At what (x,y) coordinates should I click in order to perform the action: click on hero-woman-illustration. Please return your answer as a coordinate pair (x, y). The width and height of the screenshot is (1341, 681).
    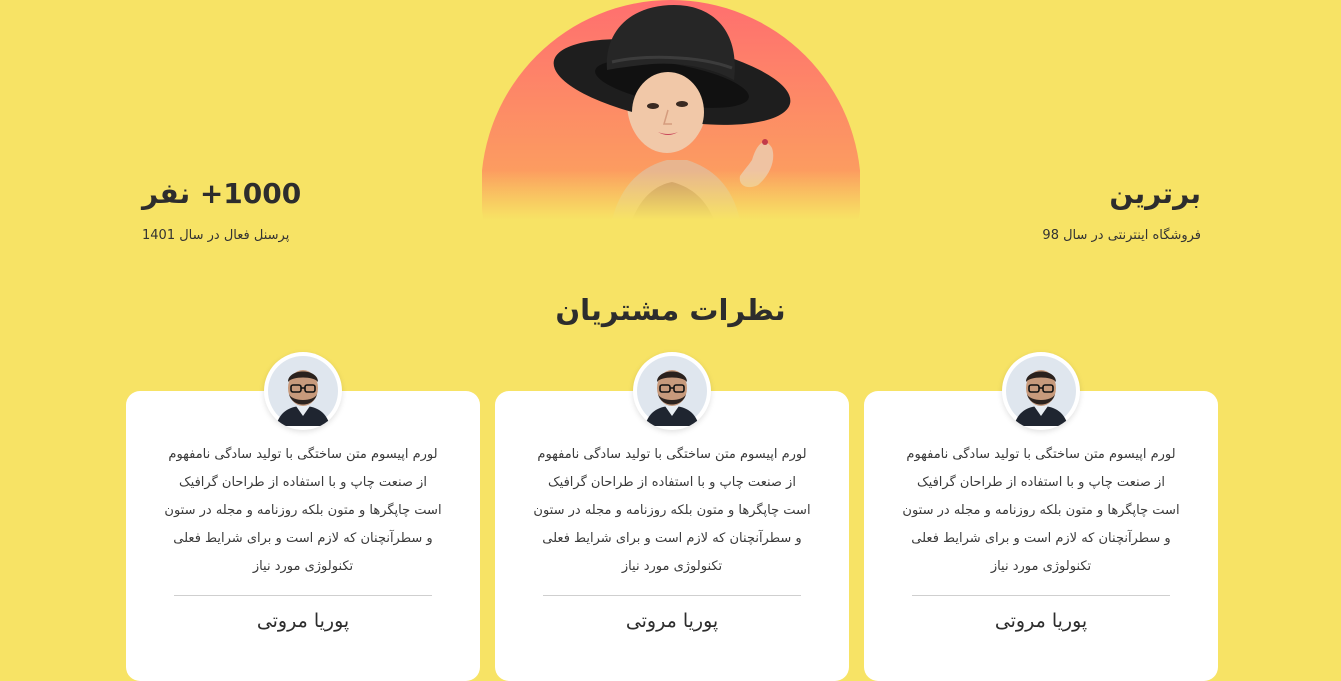
    Looking at the image, I should click on (671, 110).